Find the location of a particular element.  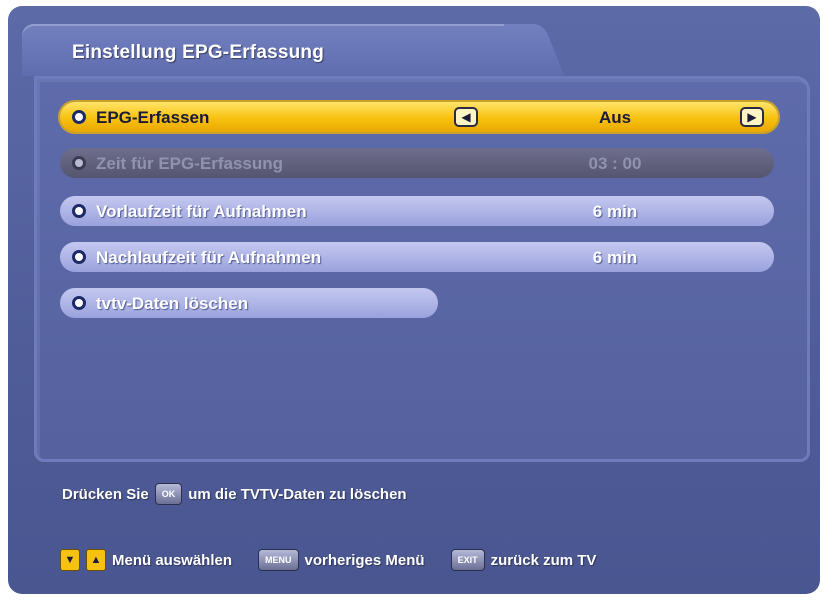

menu-item-label: EPG-Erfassen is located at coordinates (153, 117).